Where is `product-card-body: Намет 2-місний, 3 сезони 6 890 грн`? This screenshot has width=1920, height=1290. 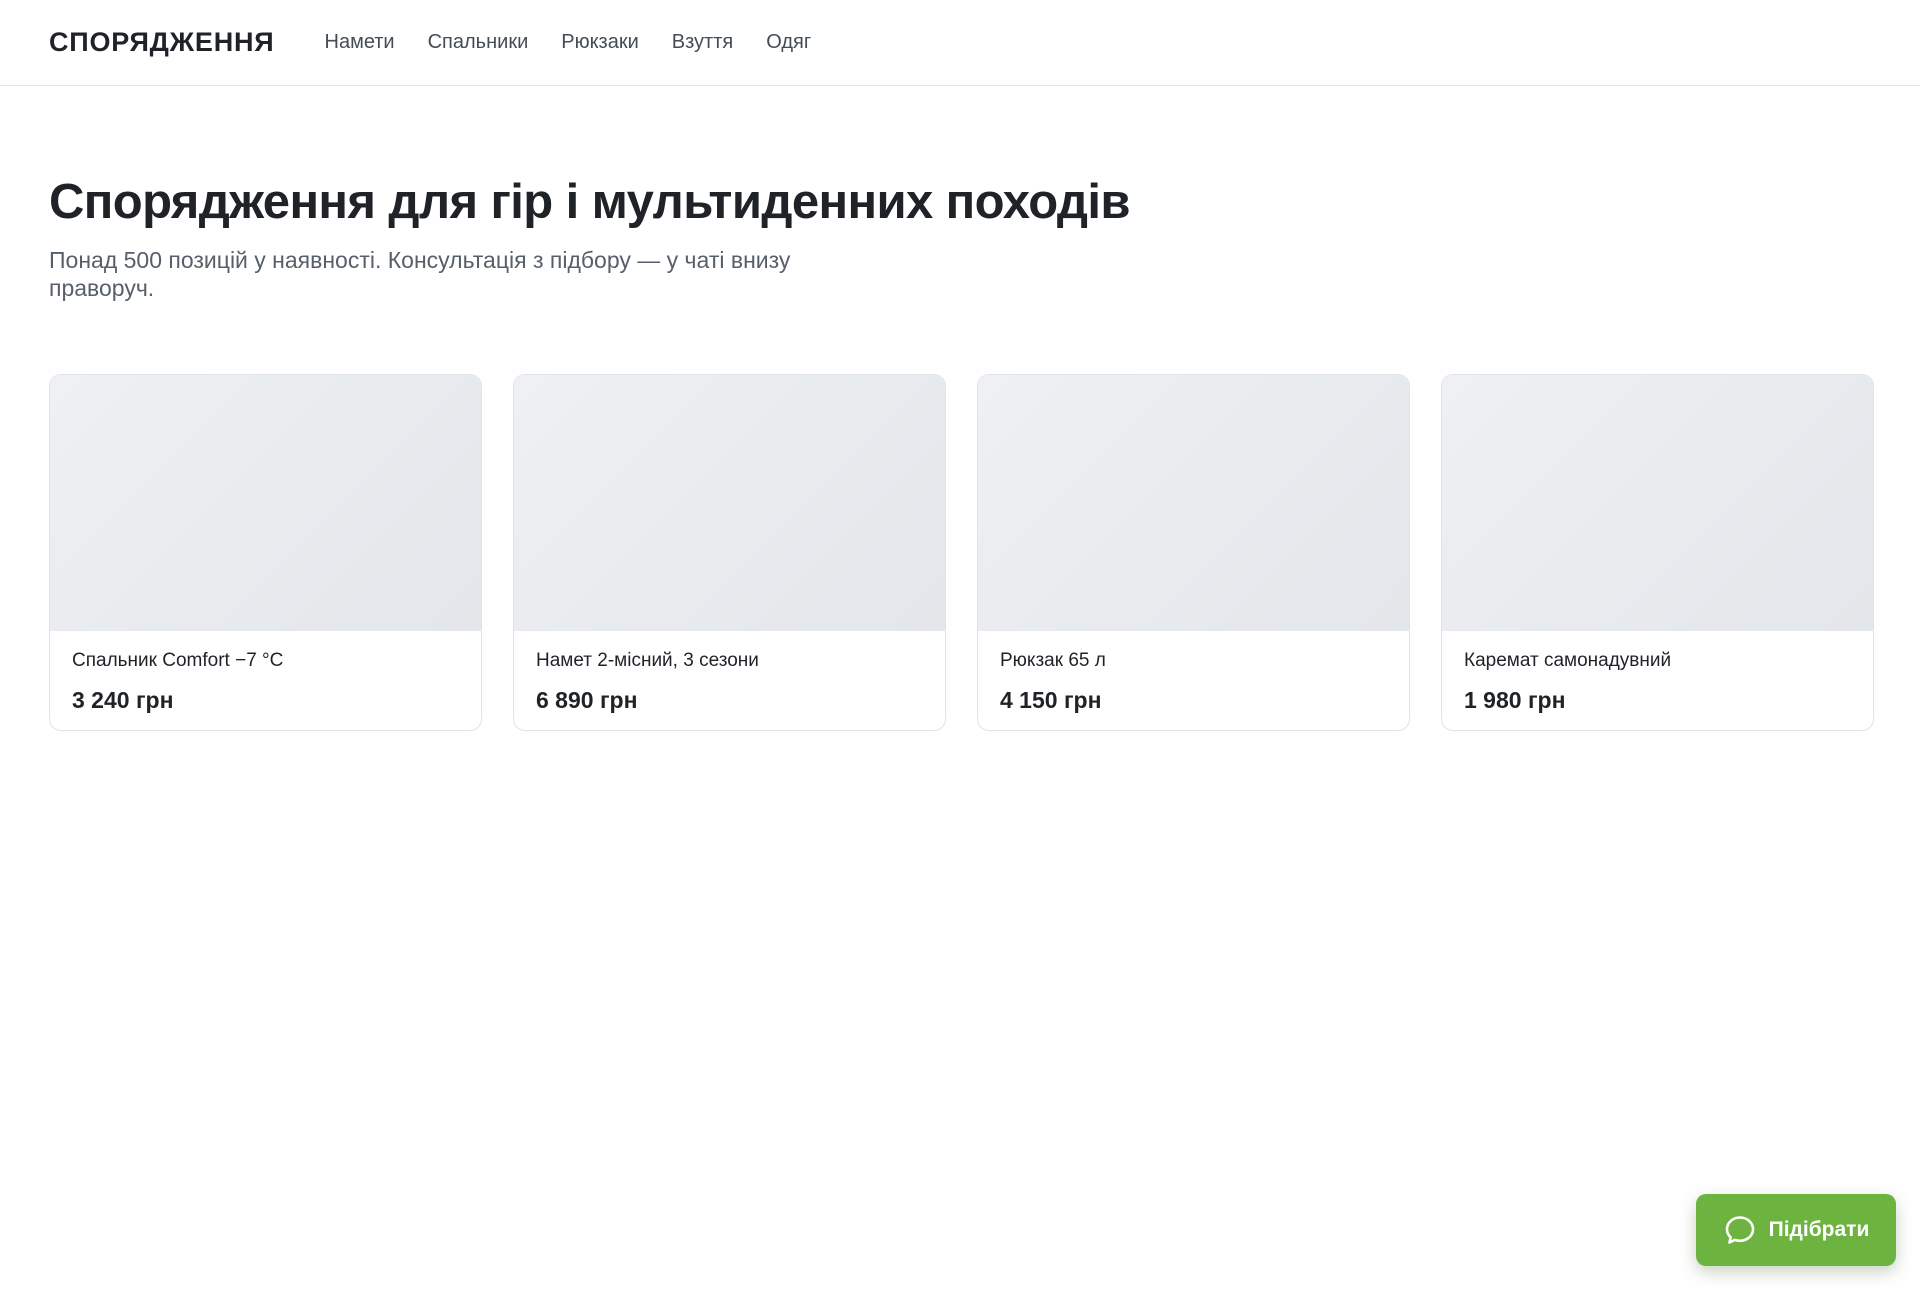
product-card-body: Намет 2-місний, 3 сезони 6 890 грн is located at coordinates (729, 672).